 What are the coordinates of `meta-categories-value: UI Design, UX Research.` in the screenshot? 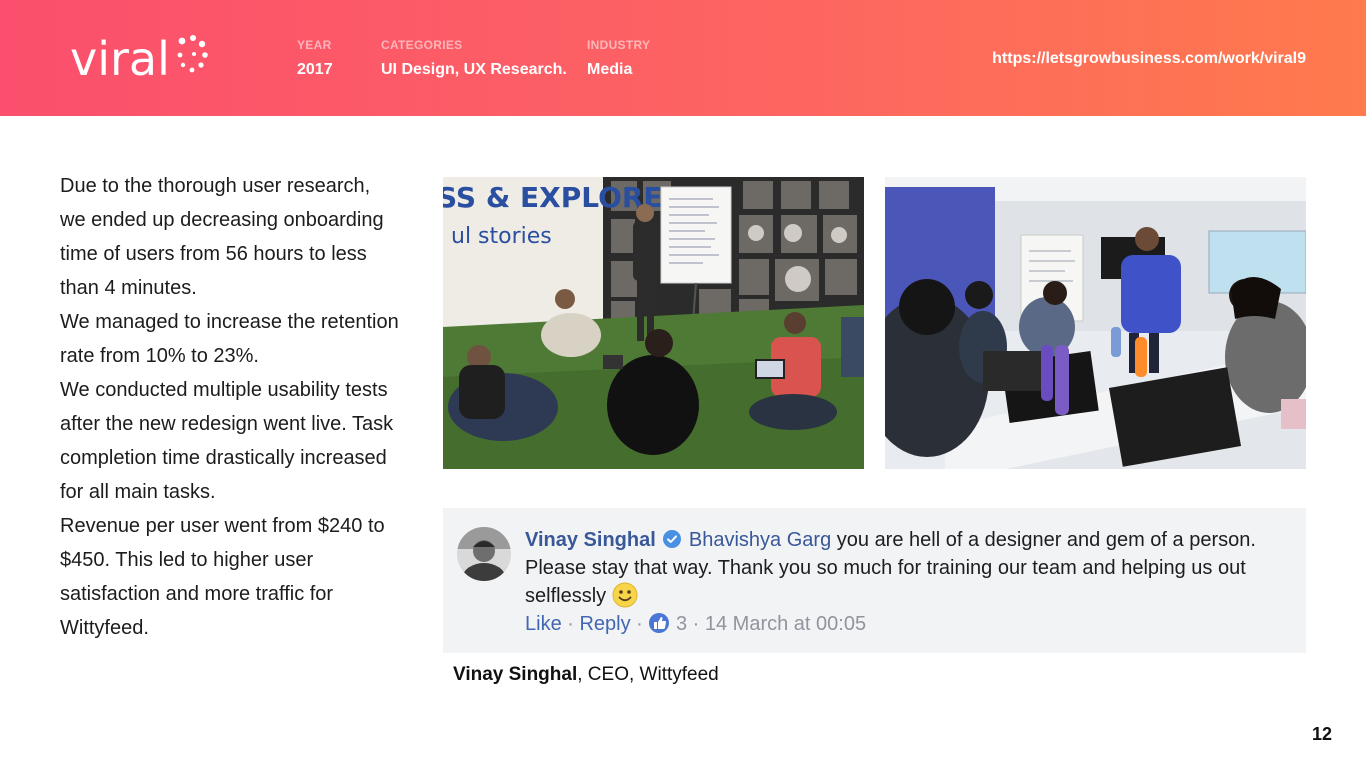 It's located at (474, 69).